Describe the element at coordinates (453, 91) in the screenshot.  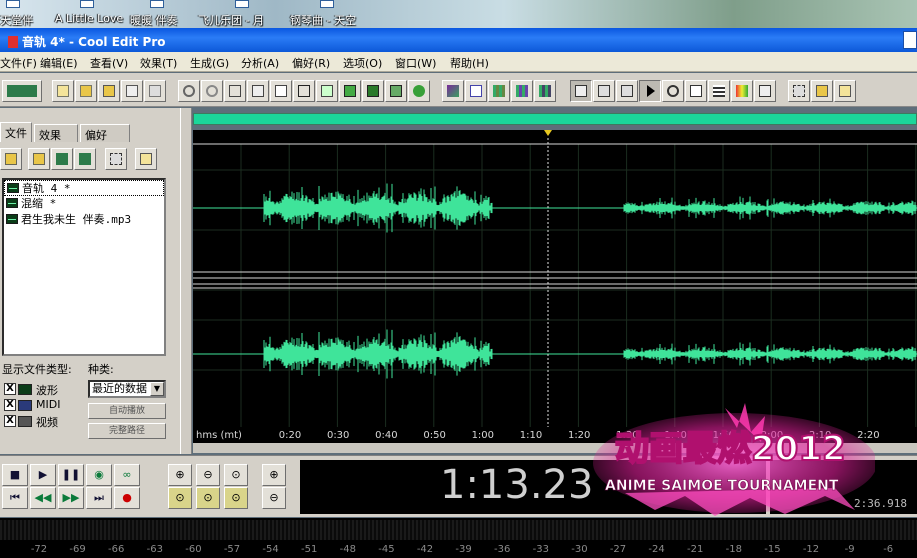
I see `spectral-view-button` at that location.